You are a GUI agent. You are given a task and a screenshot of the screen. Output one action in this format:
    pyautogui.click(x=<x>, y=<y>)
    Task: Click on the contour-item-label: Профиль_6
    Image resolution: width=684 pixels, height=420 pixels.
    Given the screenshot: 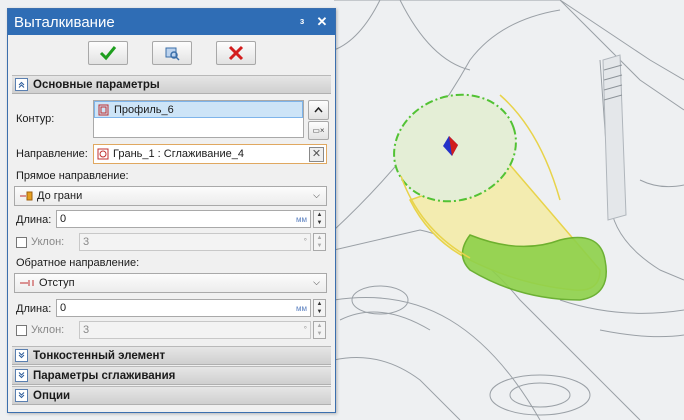 What is the action you would take?
    pyautogui.click(x=144, y=109)
    